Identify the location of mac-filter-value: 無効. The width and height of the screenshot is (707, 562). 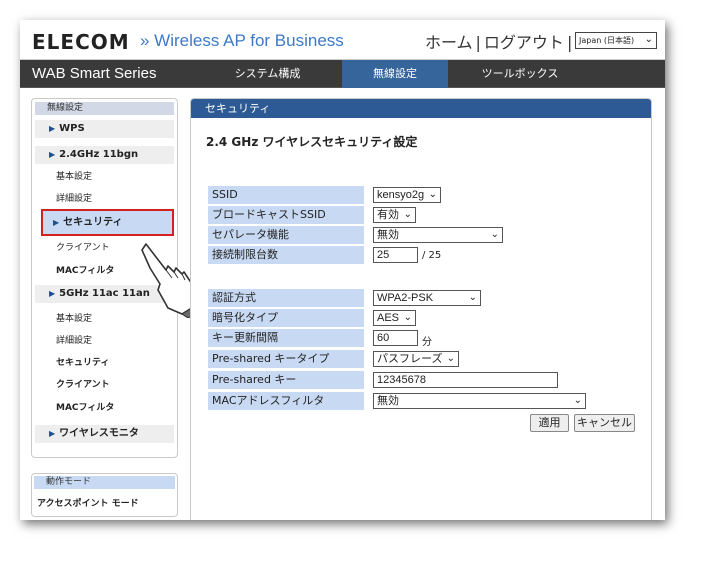
(388, 401).